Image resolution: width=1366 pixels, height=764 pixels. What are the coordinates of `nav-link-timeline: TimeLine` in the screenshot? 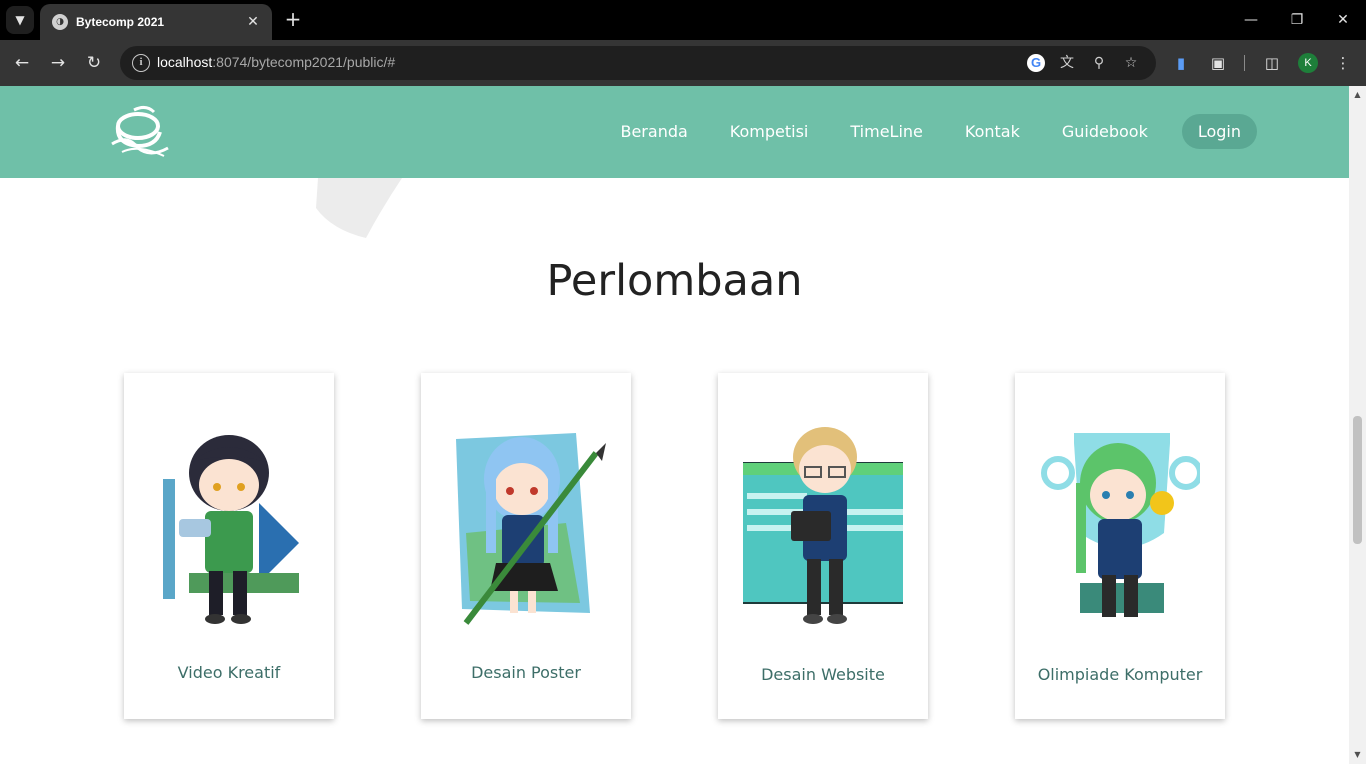 It's located at (886, 131).